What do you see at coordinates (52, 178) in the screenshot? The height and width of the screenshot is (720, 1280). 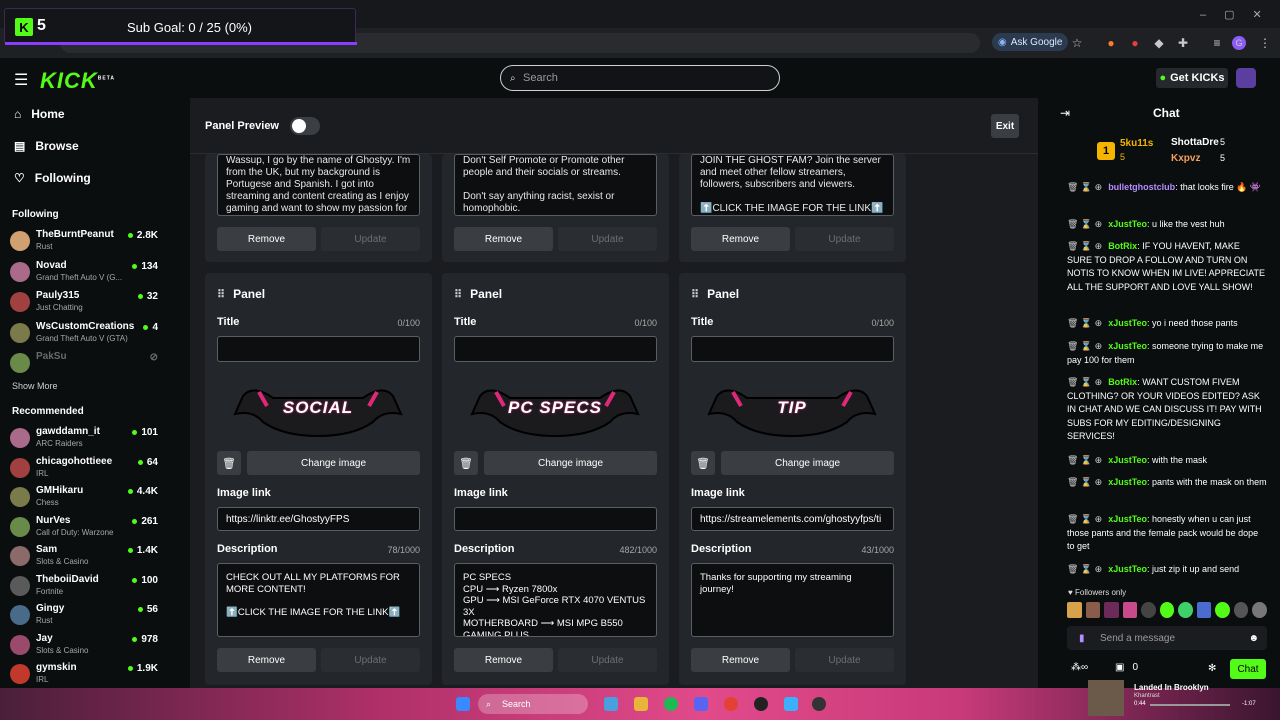 I see `nav-following: ♡ Following` at bounding box center [52, 178].